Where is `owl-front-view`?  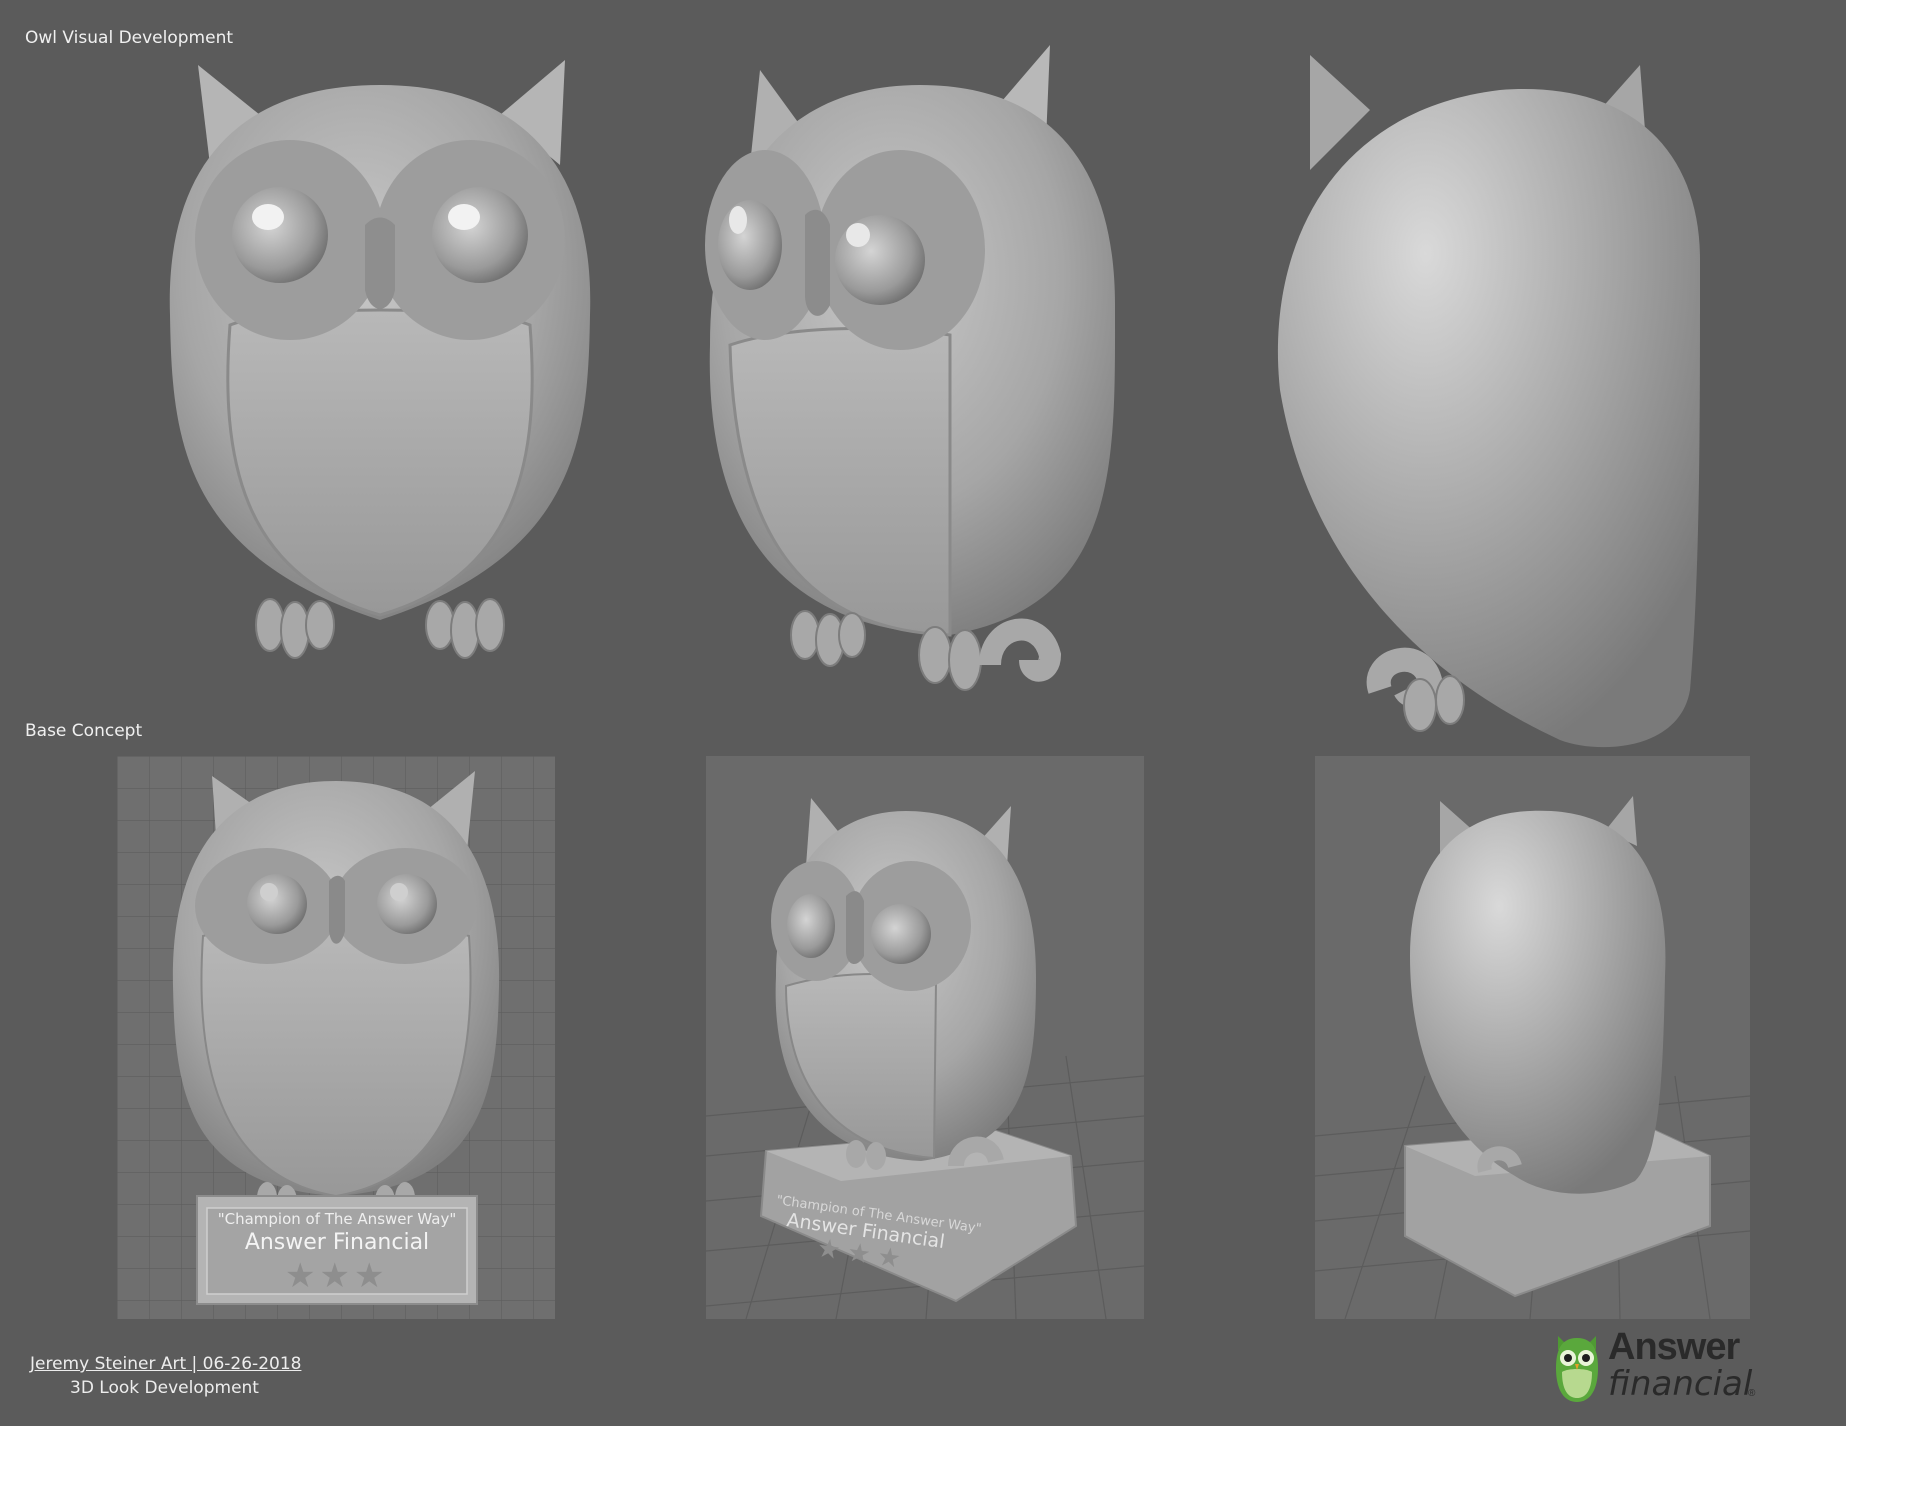
owl-front-view is located at coordinates (380, 359).